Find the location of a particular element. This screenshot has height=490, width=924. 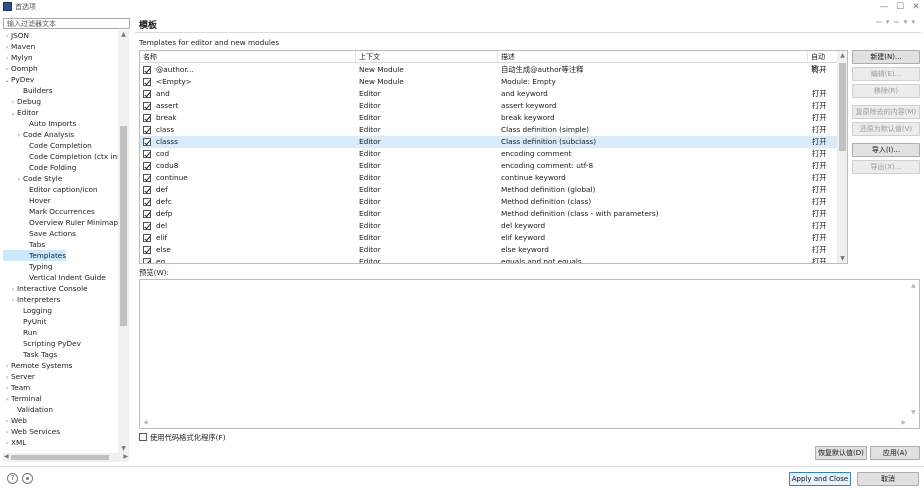

tree-item: › JSON is located at coordinates (16, 35).